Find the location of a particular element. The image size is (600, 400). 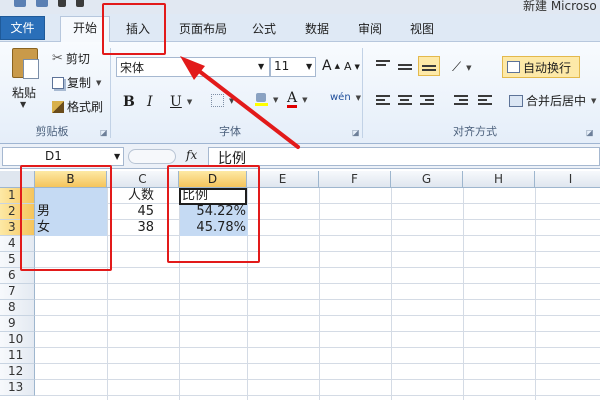

annotation-arrow is located at coordinates (240, 102).